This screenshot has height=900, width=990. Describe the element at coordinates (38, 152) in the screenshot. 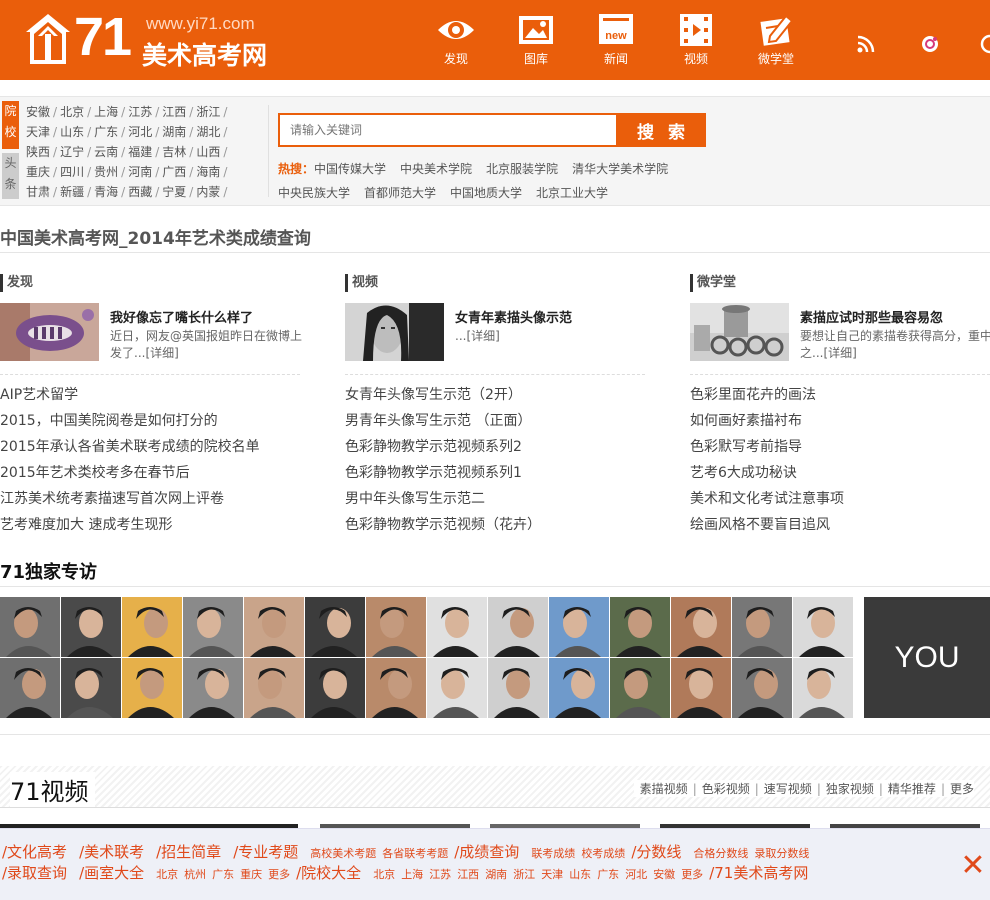

I see `region-link: 陕西` at that location.